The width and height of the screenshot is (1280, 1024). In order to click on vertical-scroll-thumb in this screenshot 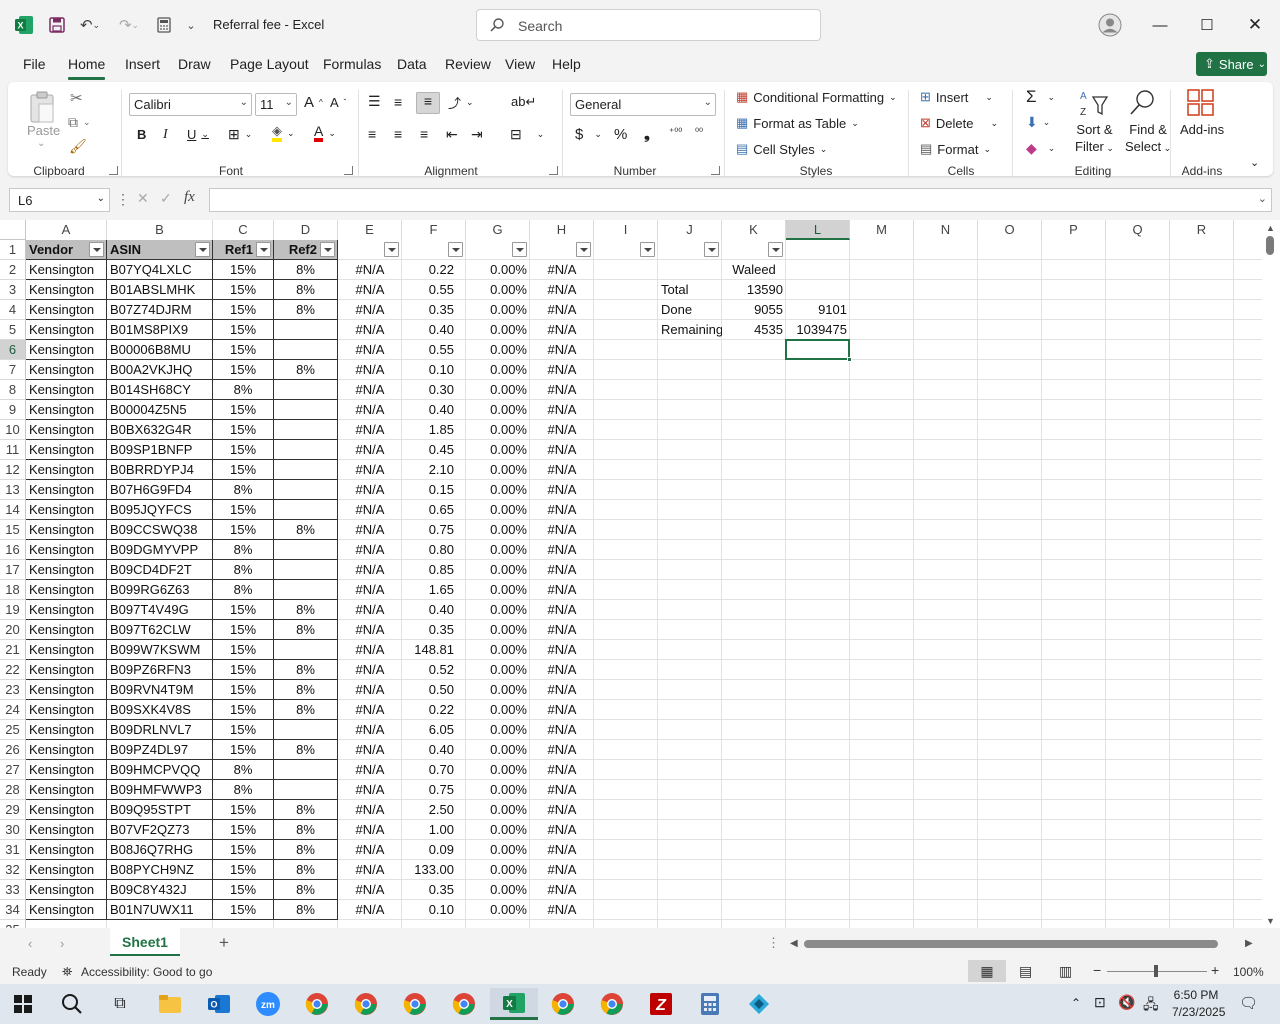, I will do `click(1270, 245)`.